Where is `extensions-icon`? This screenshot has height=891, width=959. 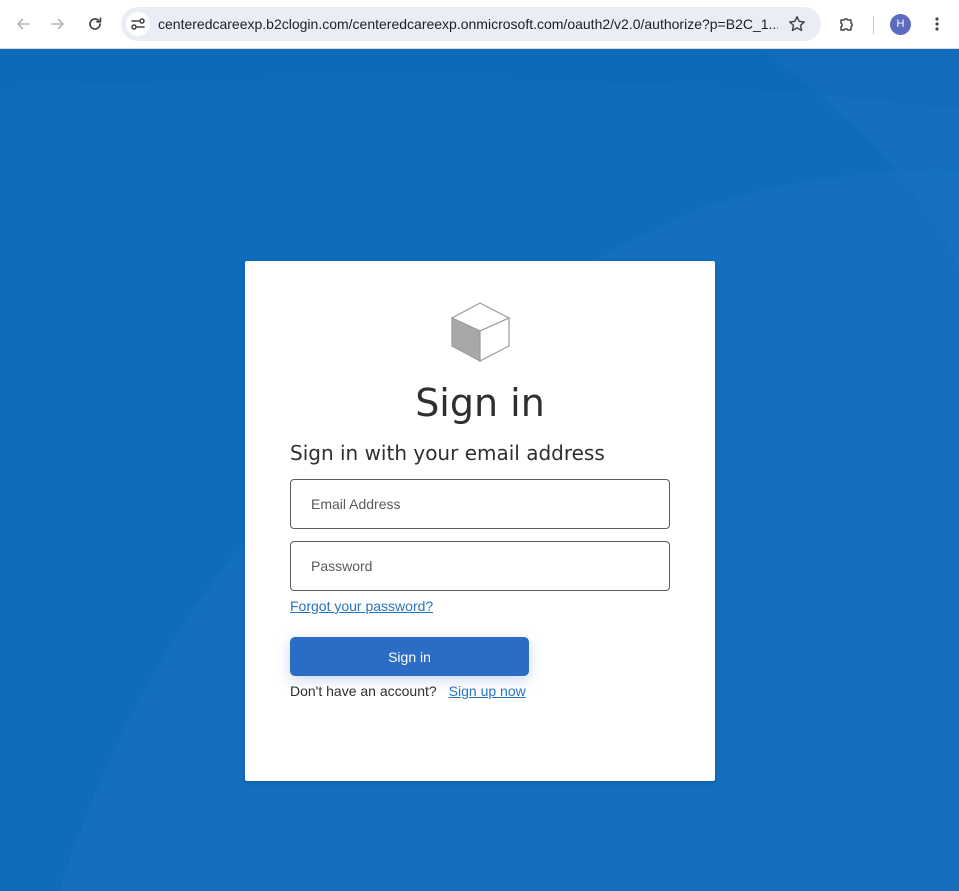
extensions-icon is located at coordinates (846, 24).